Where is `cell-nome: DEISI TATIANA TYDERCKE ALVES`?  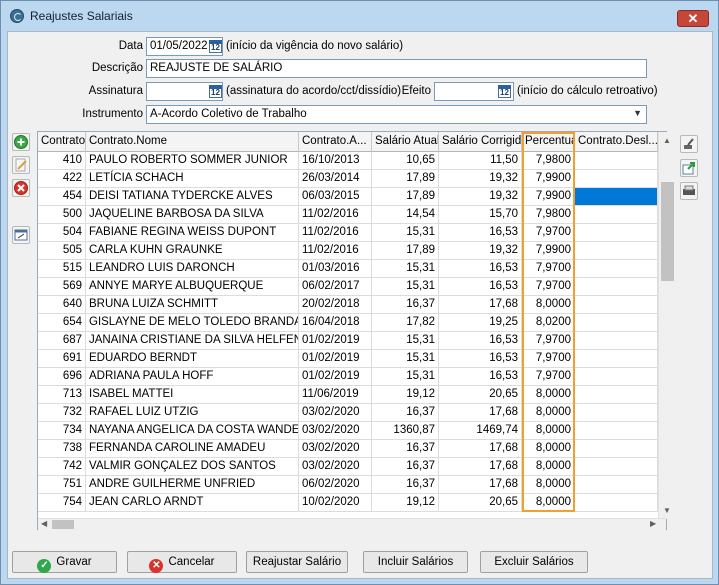
cell-nome: DEISI TATIANA TYDERCKE ALVES is located at coordinates (192, 197).